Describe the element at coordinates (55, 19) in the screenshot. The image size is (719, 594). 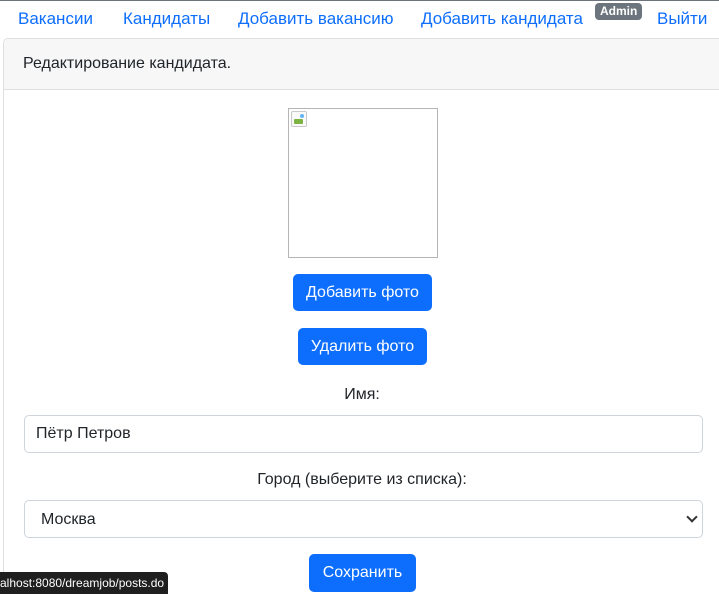
I see `nav-link-vacancies: Вакансии` at that location.